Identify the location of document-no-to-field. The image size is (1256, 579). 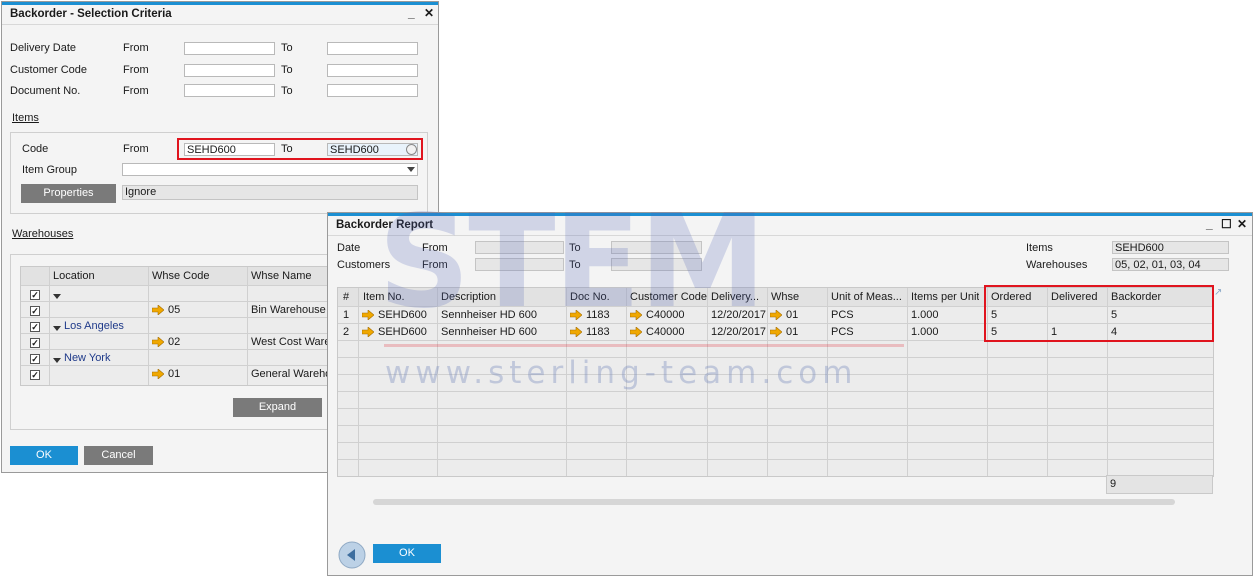
(372, 90).